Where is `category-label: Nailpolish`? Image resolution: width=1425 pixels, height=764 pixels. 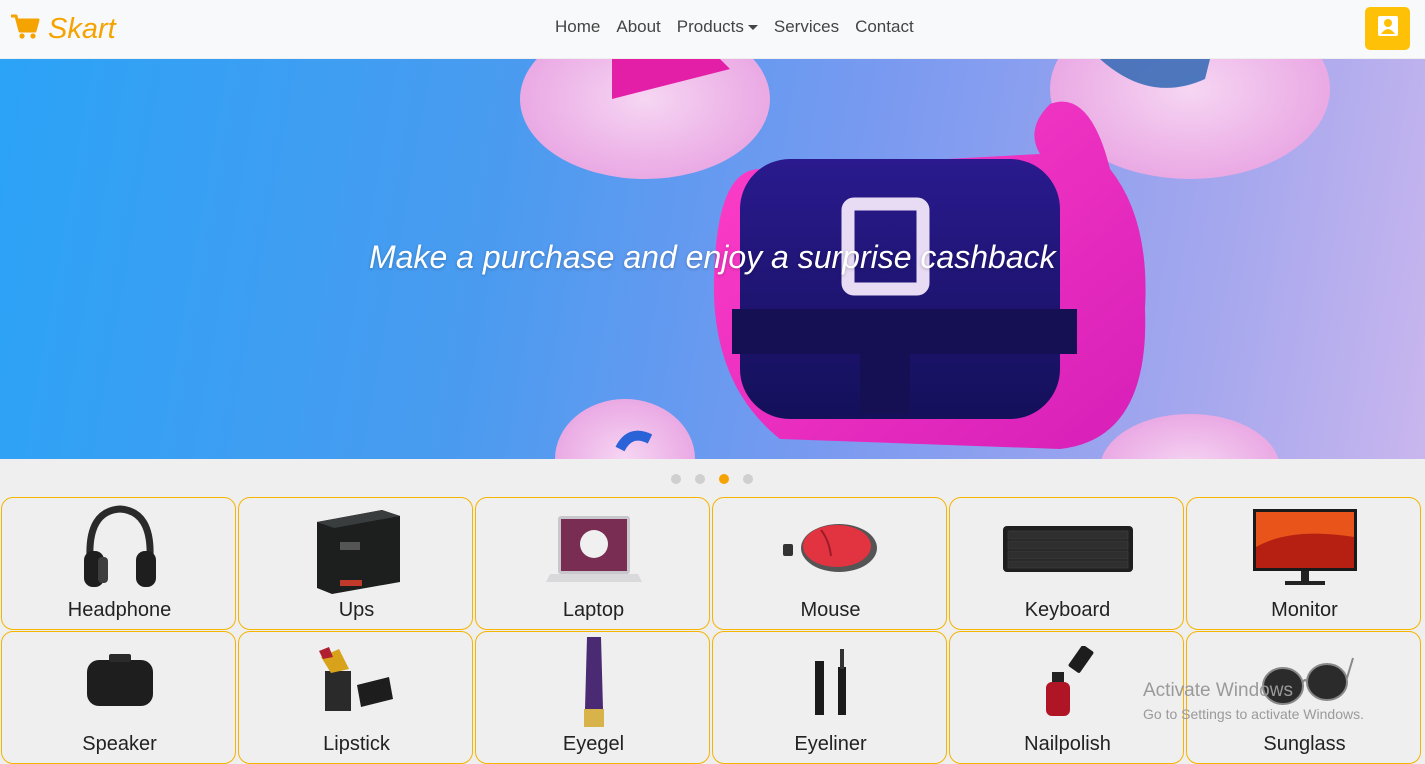 category-label: Nailpolish is located at coordinates (1067, 744).